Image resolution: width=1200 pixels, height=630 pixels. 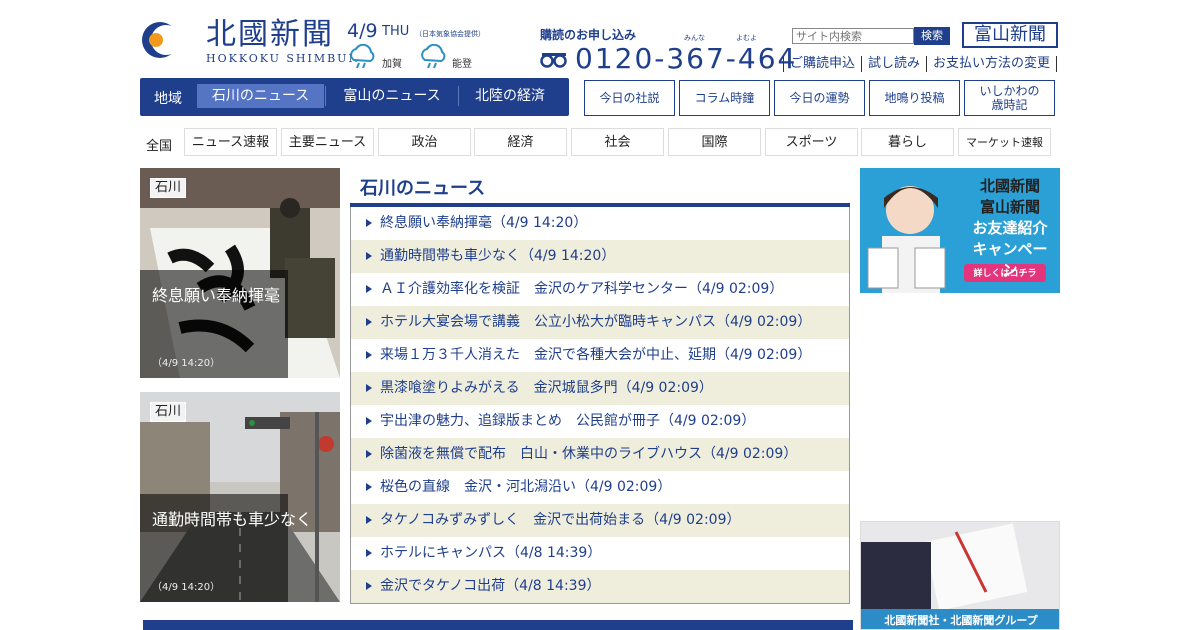 I want to click on news-item: タケノコみずみずしく 金沢で出荷始まる（4/9 02:09）, so click(x=600, y=520).